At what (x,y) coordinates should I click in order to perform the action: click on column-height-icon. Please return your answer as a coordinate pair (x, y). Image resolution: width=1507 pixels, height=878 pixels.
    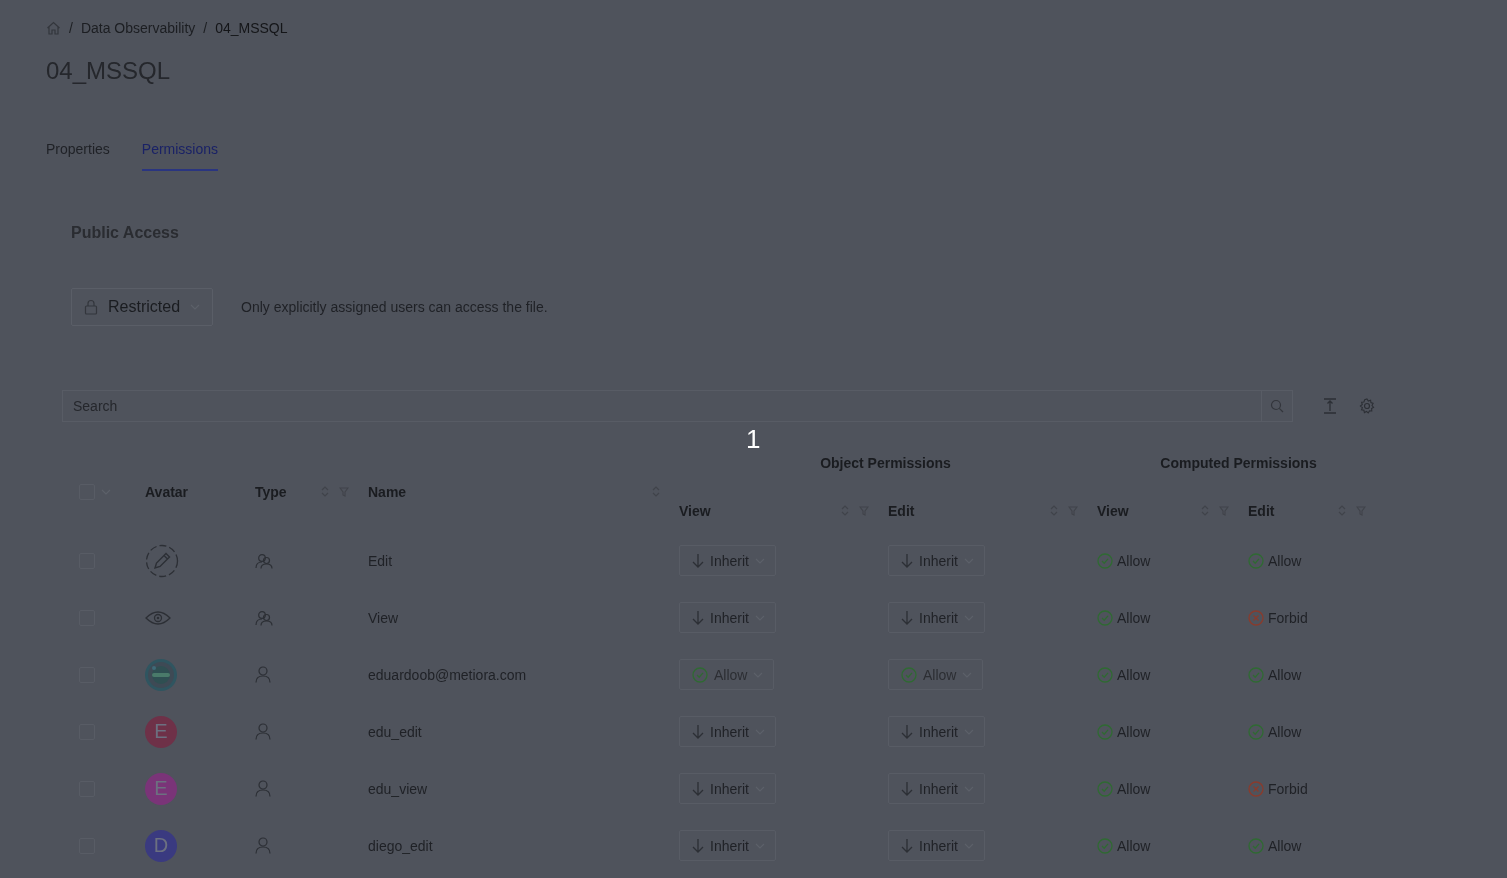
    Looking at the image, I should click on (1330, 406).